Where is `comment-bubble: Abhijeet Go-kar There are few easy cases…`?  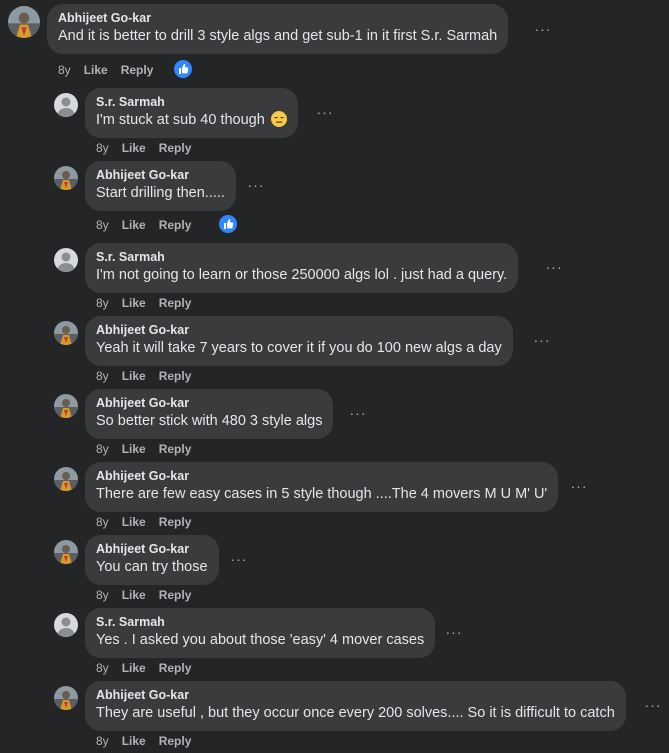 comment-bubble: Abhijeet Go-kar There are few easy cases… is located at coordinates (322, 487).